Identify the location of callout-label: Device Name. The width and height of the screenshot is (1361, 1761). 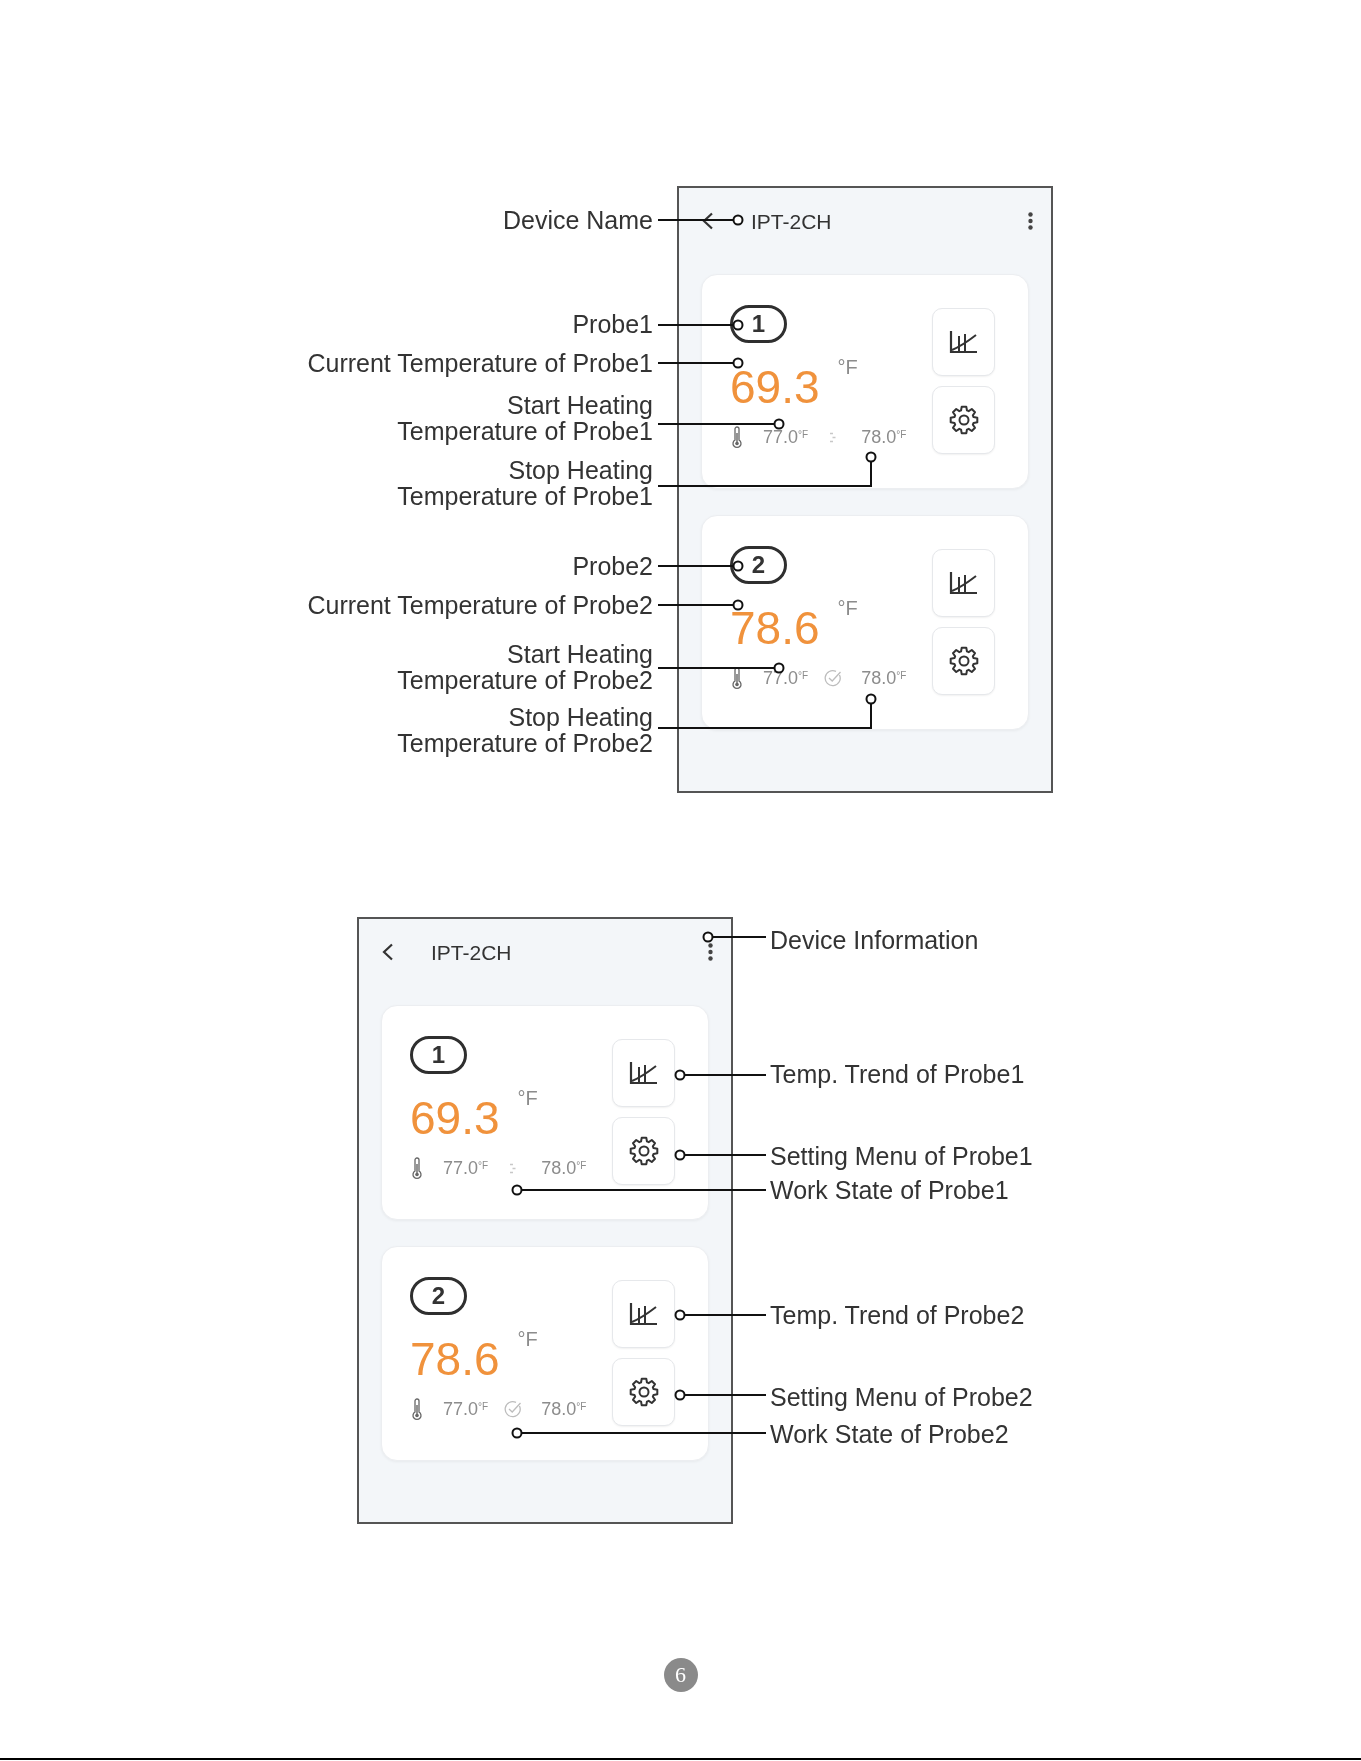
(577, 220).